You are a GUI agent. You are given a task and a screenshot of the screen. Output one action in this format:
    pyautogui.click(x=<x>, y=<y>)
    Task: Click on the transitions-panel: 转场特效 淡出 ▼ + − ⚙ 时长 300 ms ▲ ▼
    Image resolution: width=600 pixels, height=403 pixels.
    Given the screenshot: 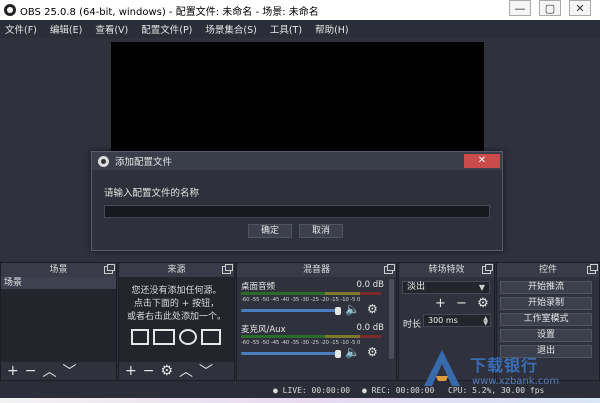 What is the action you would take?
    pyautogui.click(x=446, y=321)
    